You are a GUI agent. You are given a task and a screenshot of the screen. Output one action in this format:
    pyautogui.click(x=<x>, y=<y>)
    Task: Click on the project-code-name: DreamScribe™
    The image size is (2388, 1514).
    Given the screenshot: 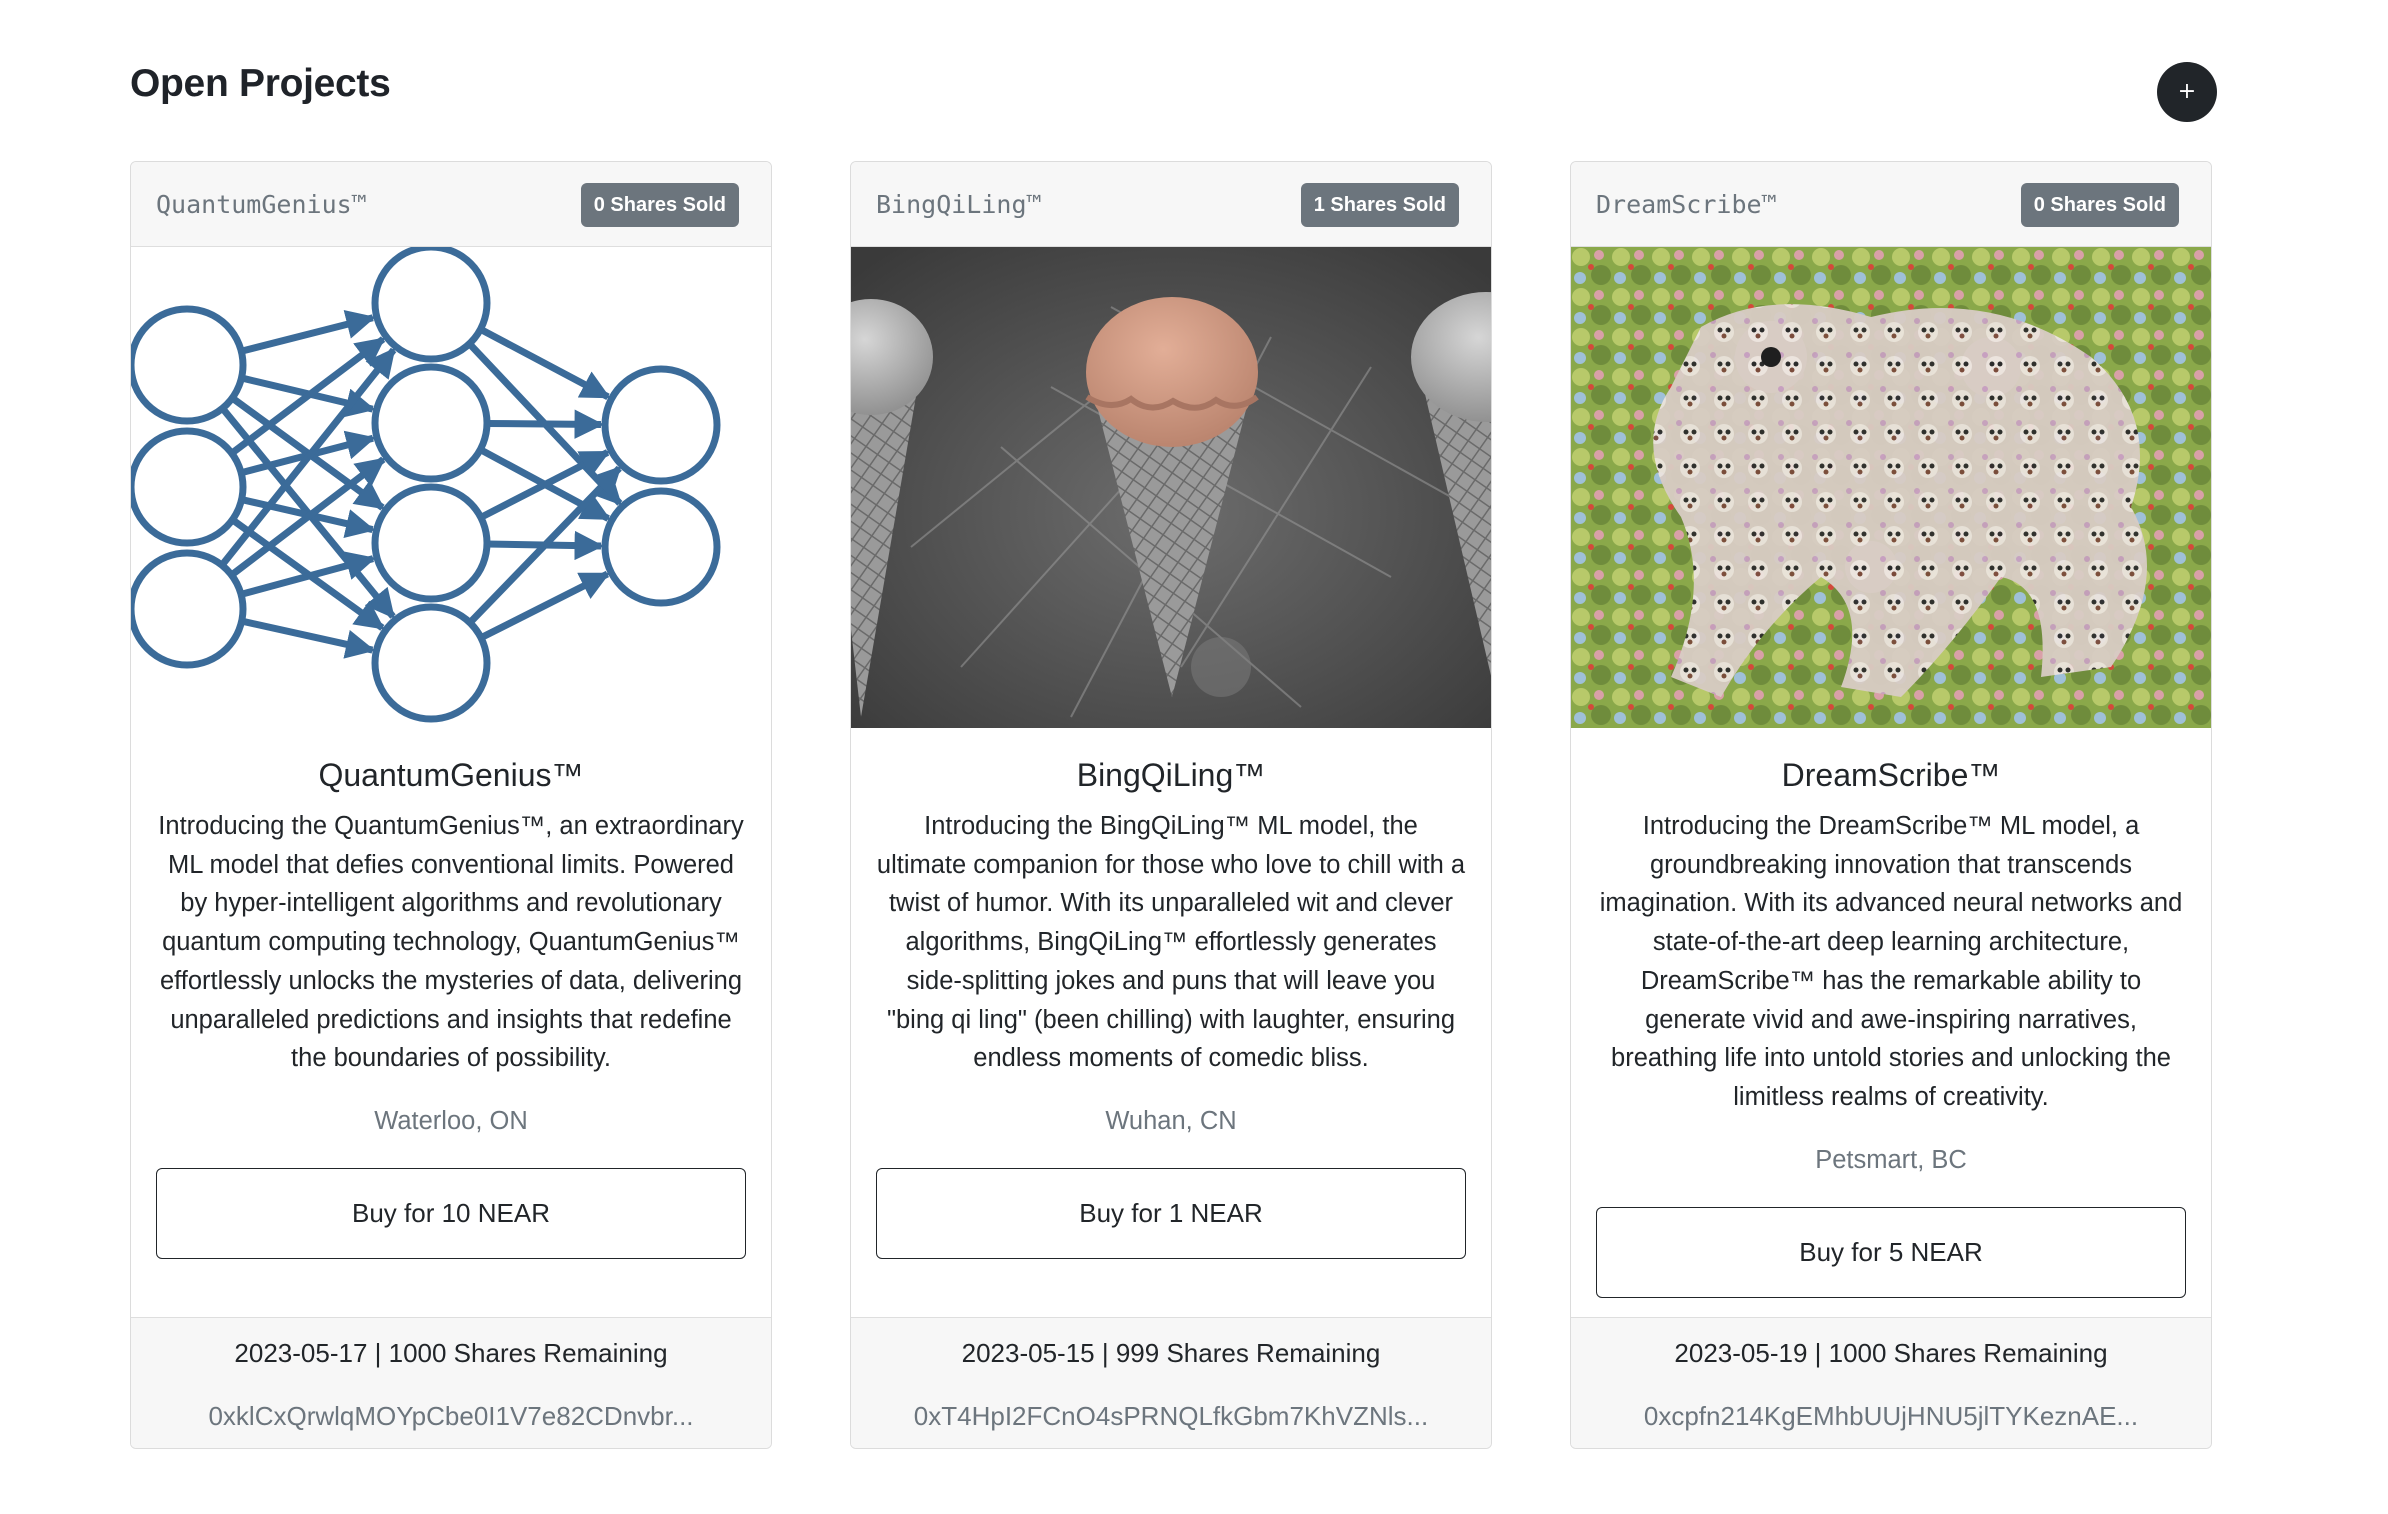 What is the action you would take?
    pyautogui.click(x=1686, y=204)
    